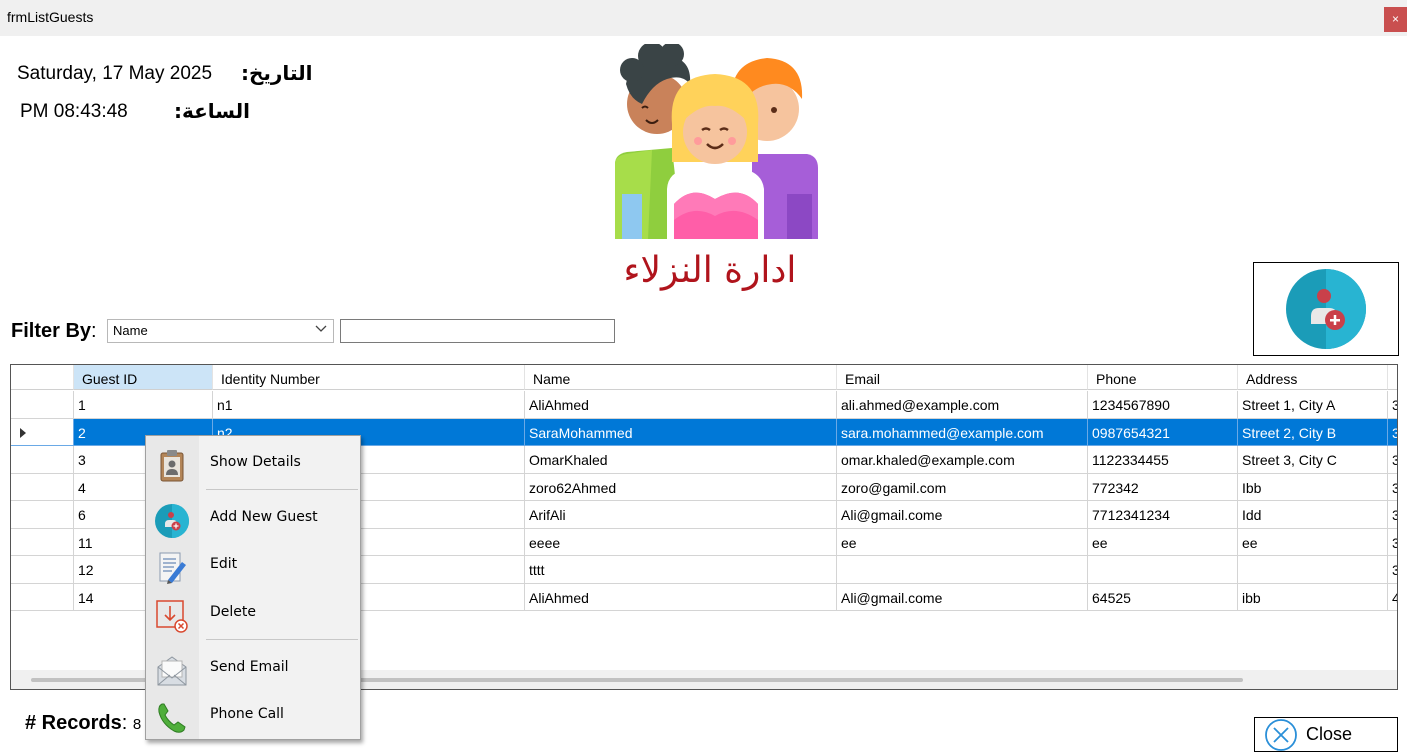  I want to click on phone-cell: 1234567890, so click(1163, 405).